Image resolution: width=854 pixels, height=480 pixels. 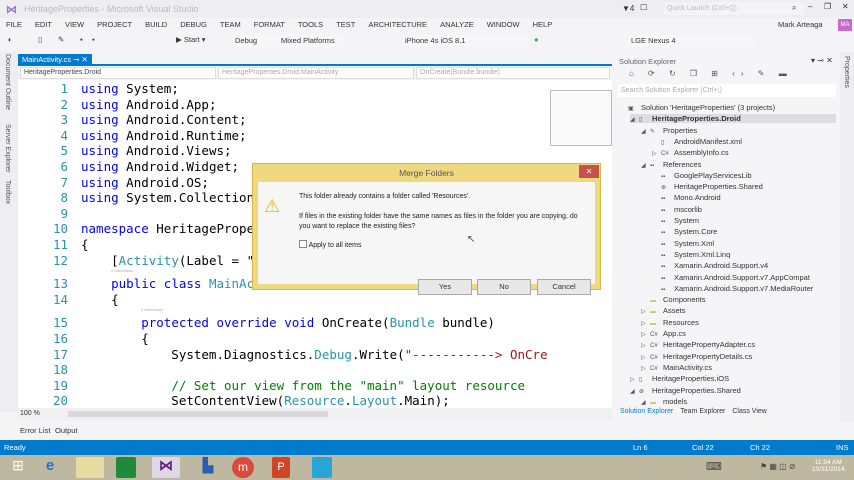 I want to click on close-button: ✕, so click(x=845, y=6).